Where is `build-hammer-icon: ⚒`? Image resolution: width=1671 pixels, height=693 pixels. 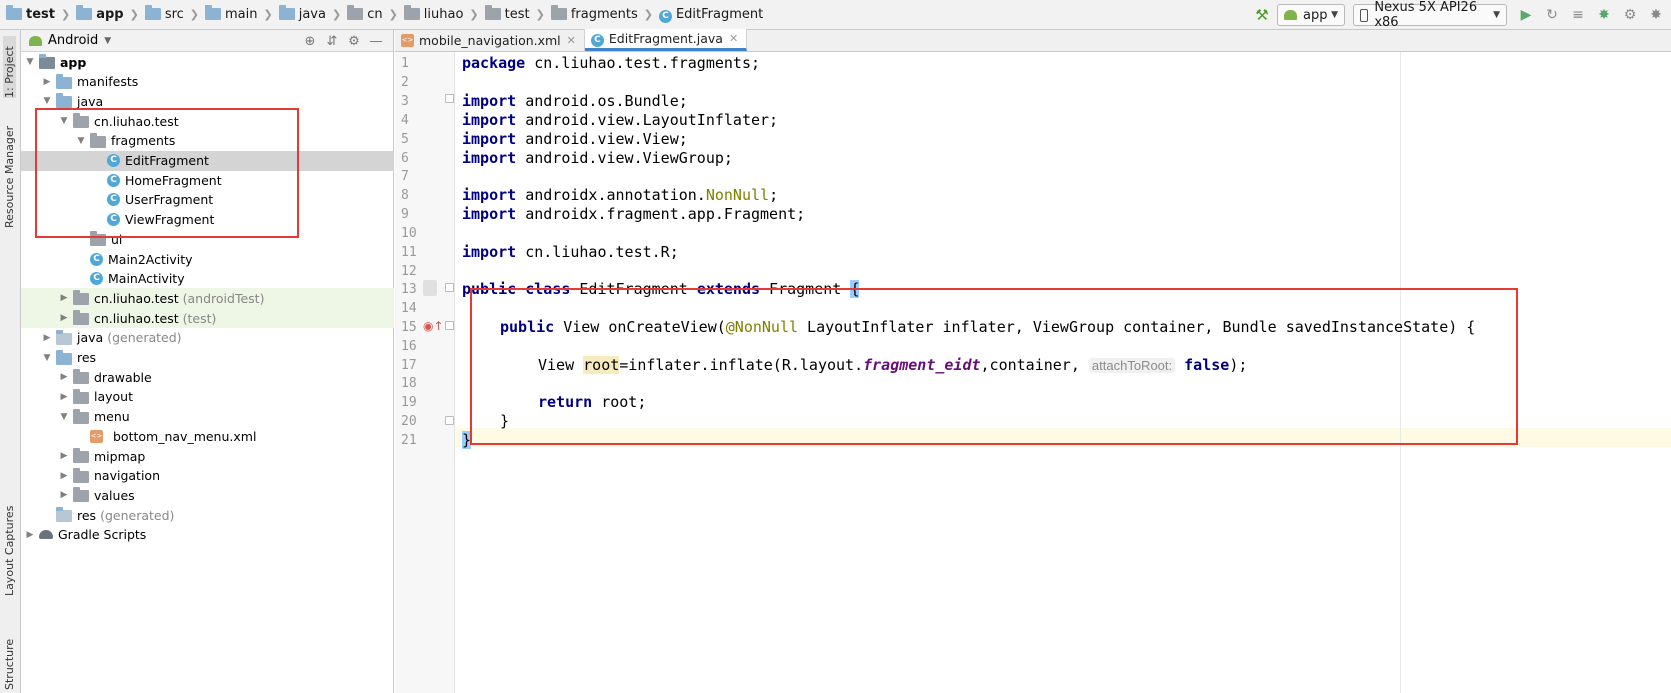
build-hammer-icon: ⚒ is located at coordinates (1262, 15).